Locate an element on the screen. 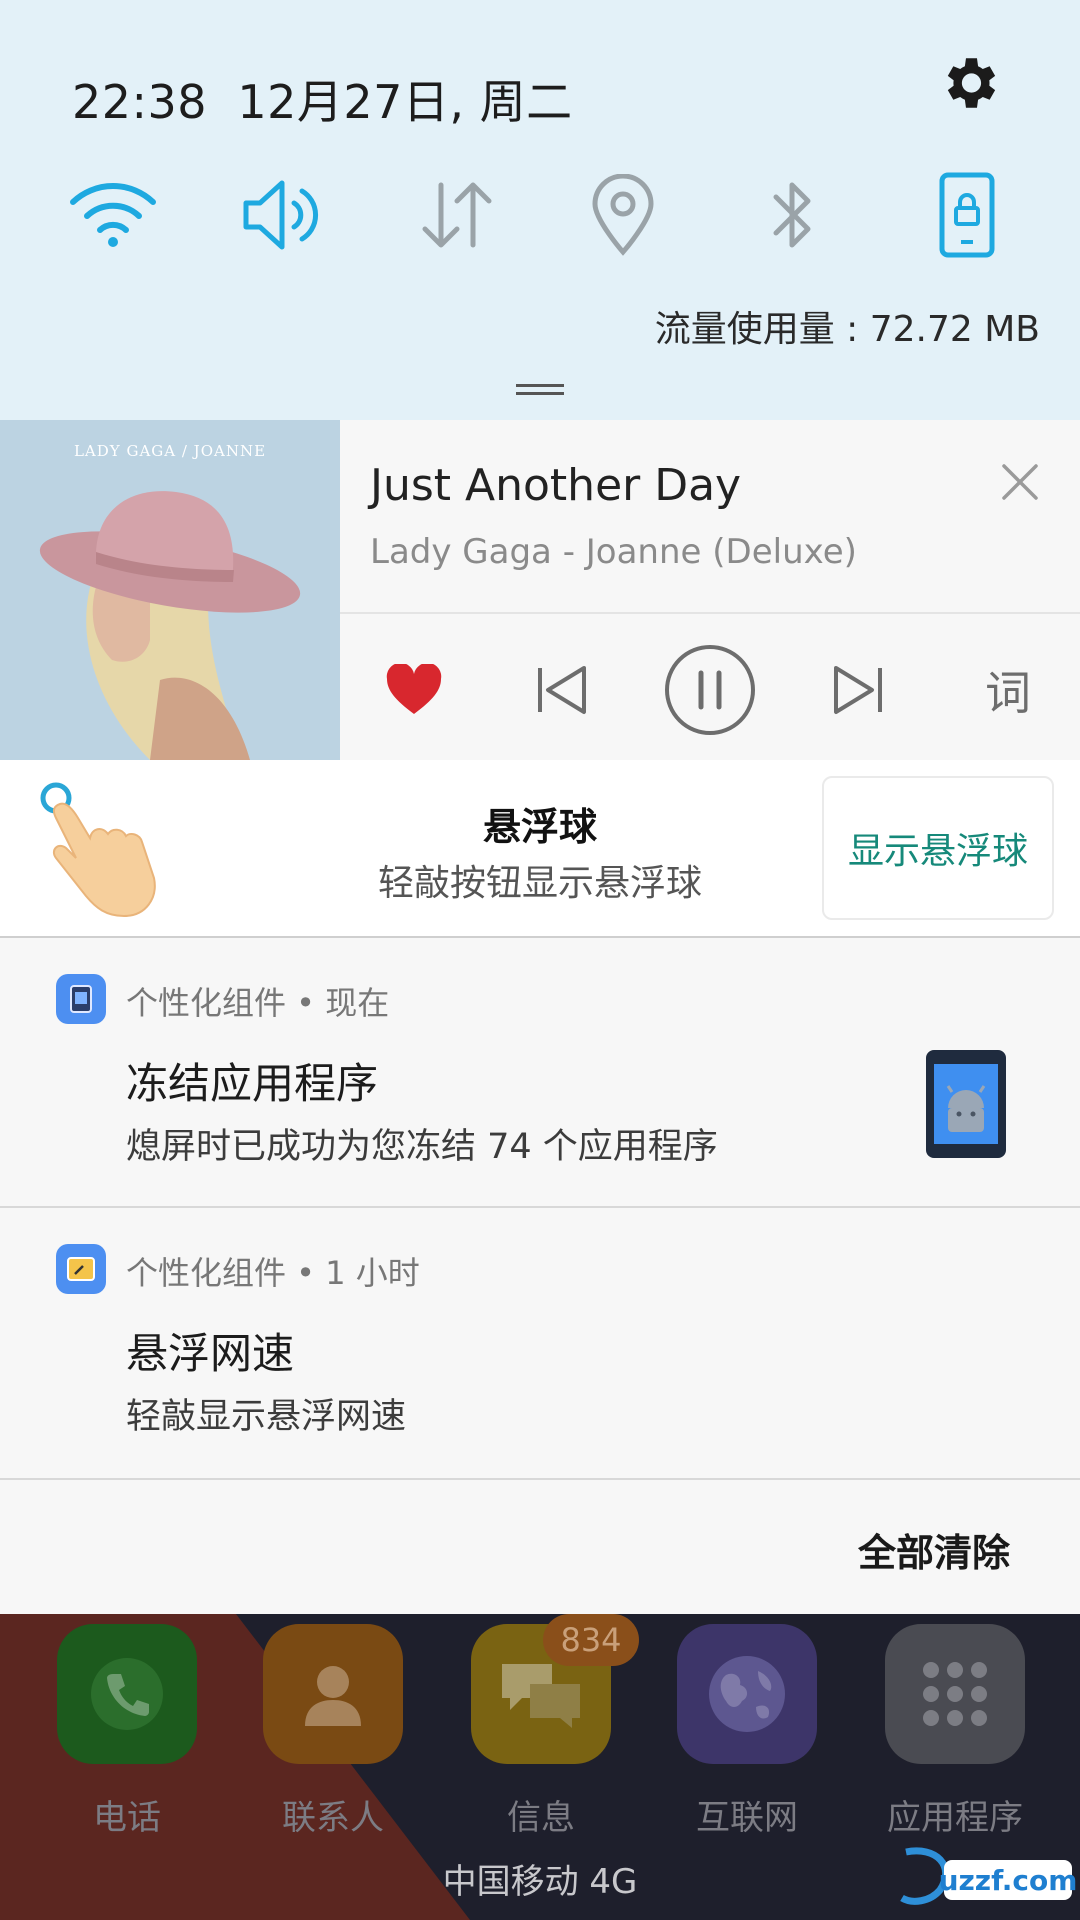 This screenshot has width=1080, height=1920. clock-time: 22:38 is located at coordinates (140, 102).